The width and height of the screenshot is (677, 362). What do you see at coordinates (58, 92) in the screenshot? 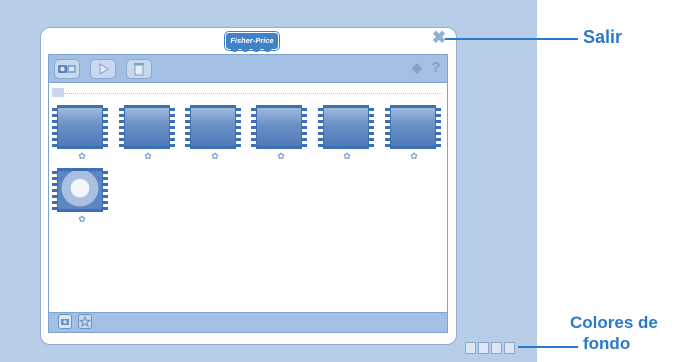
I see `folder-icon` at bounding box center [58, 92].